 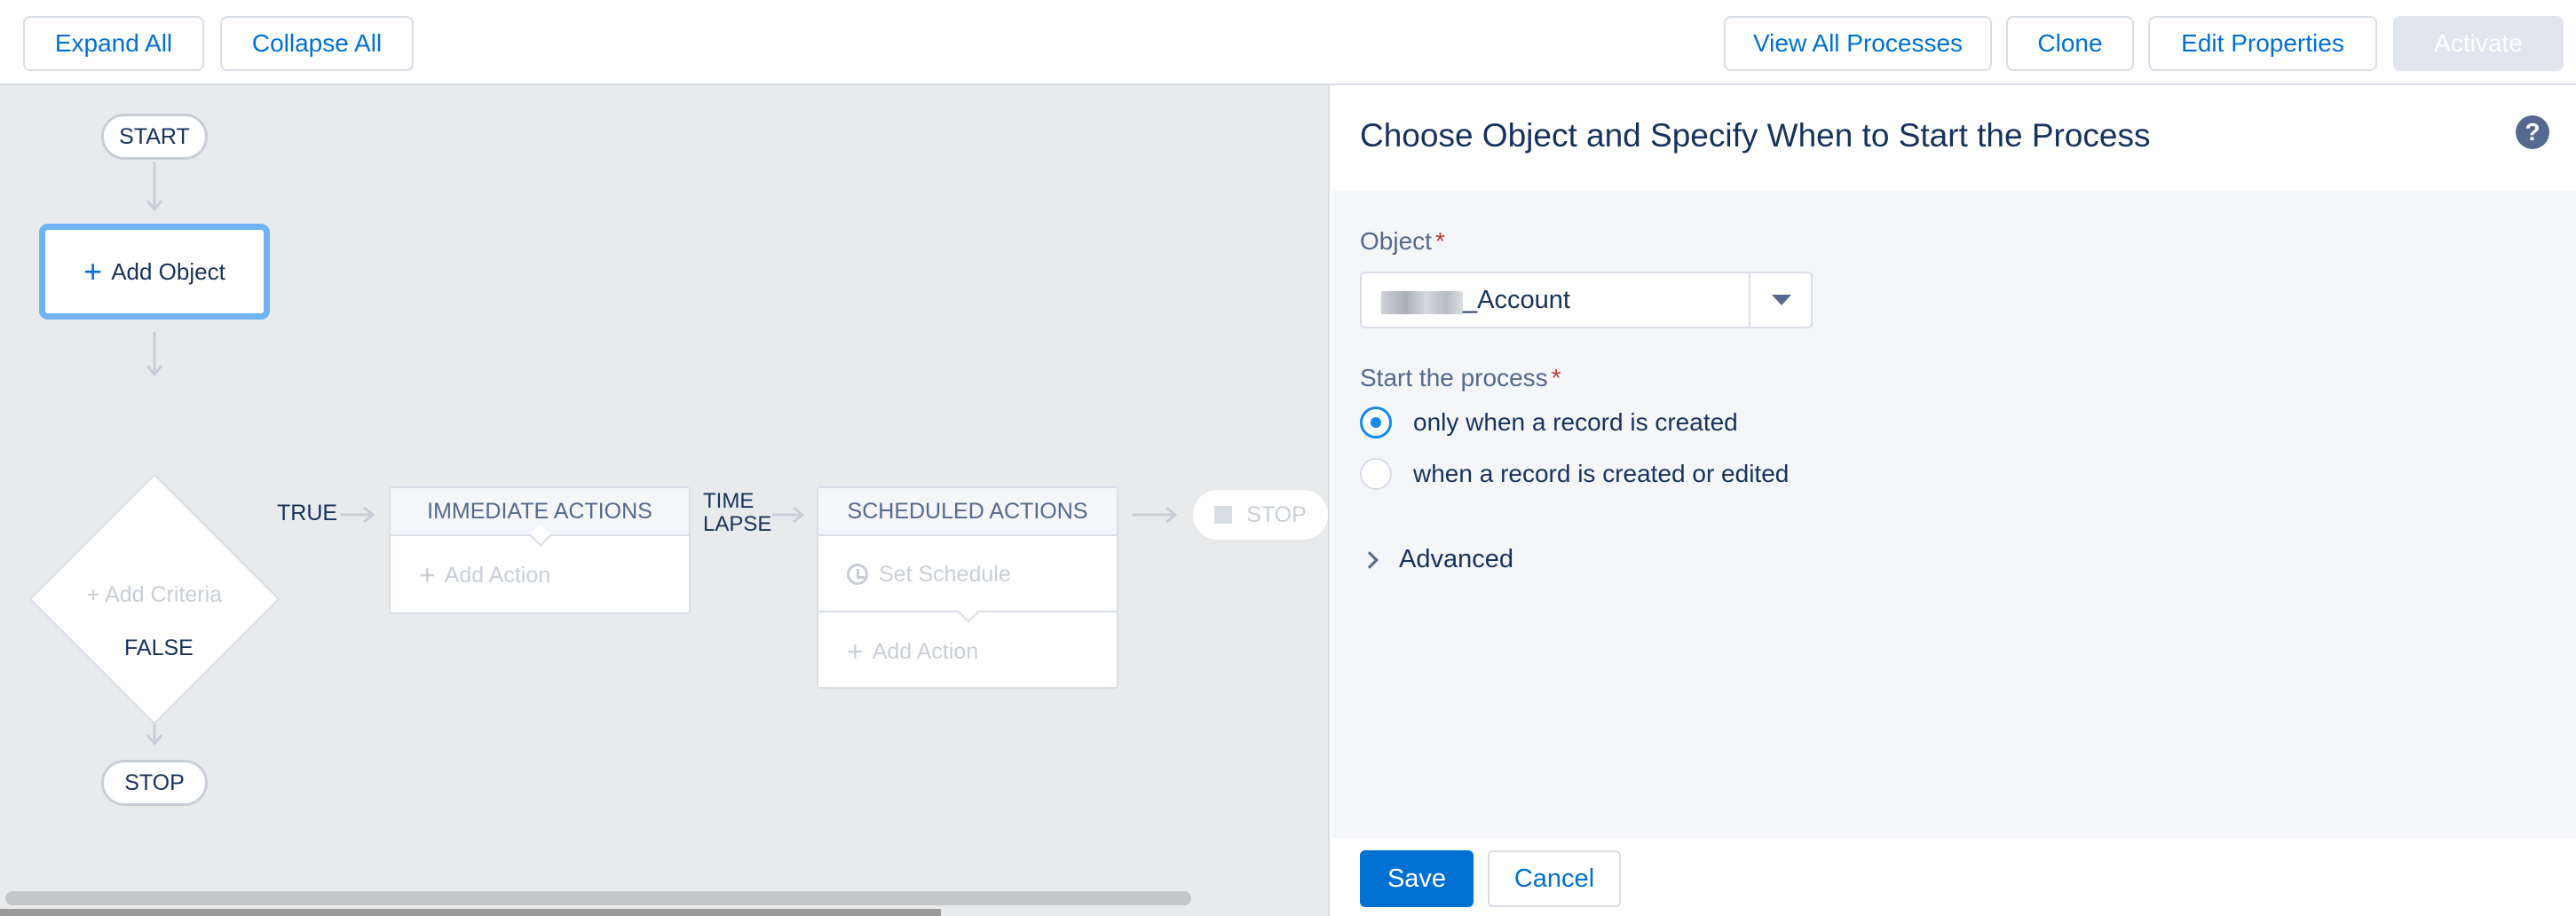 I want to click on view-all-processes-button: View All Processes, so click(x=1858, y=43).